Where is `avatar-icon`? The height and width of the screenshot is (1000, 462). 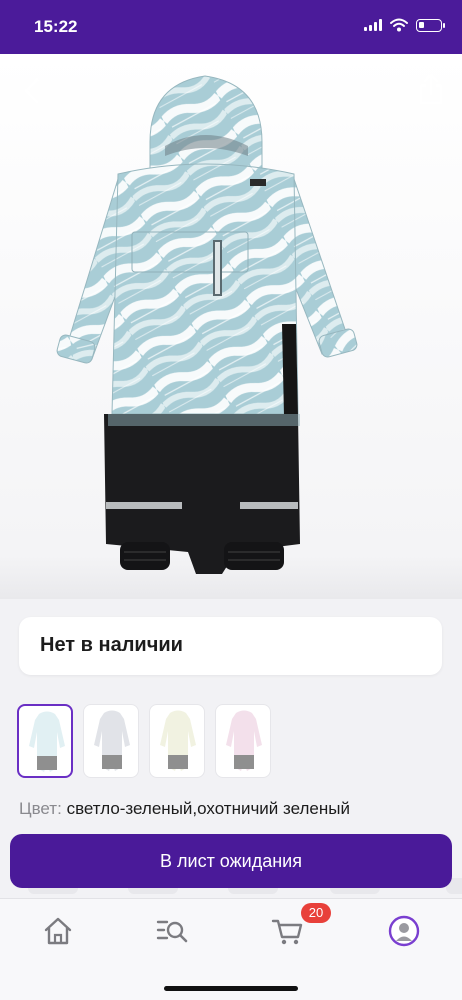 avatar-icon is located at coordinates (404, 931).